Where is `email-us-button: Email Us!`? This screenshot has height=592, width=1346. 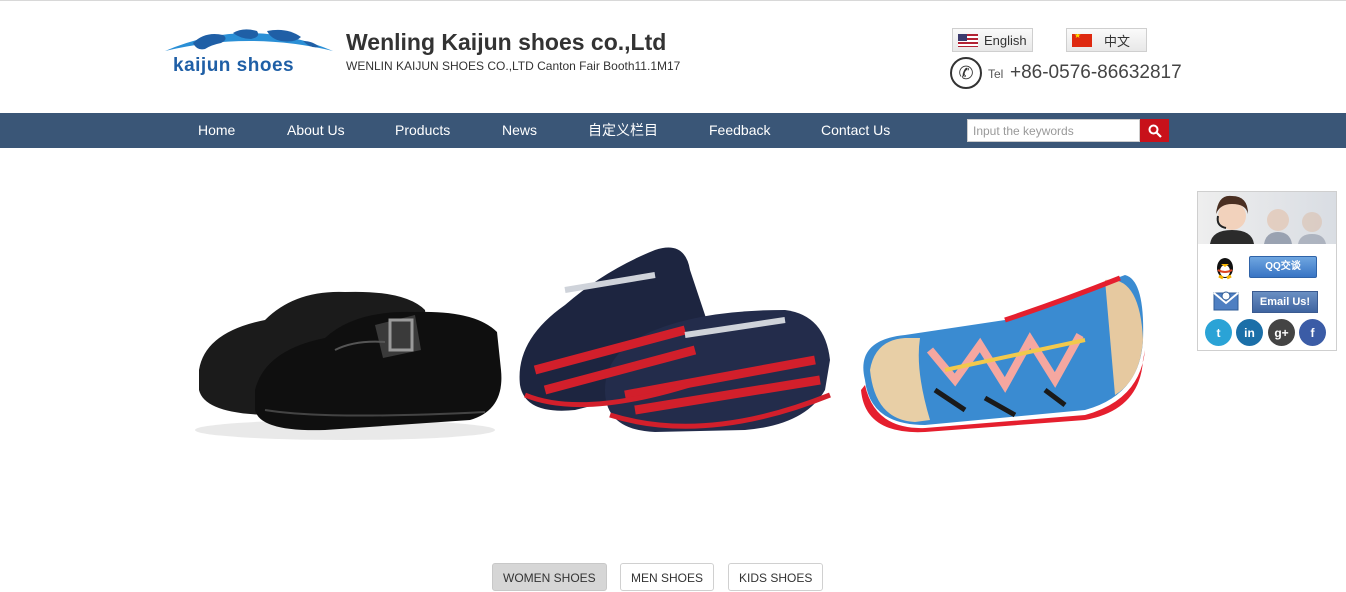 email-us-button: Email Us! is located at coordinates (1285, 302).